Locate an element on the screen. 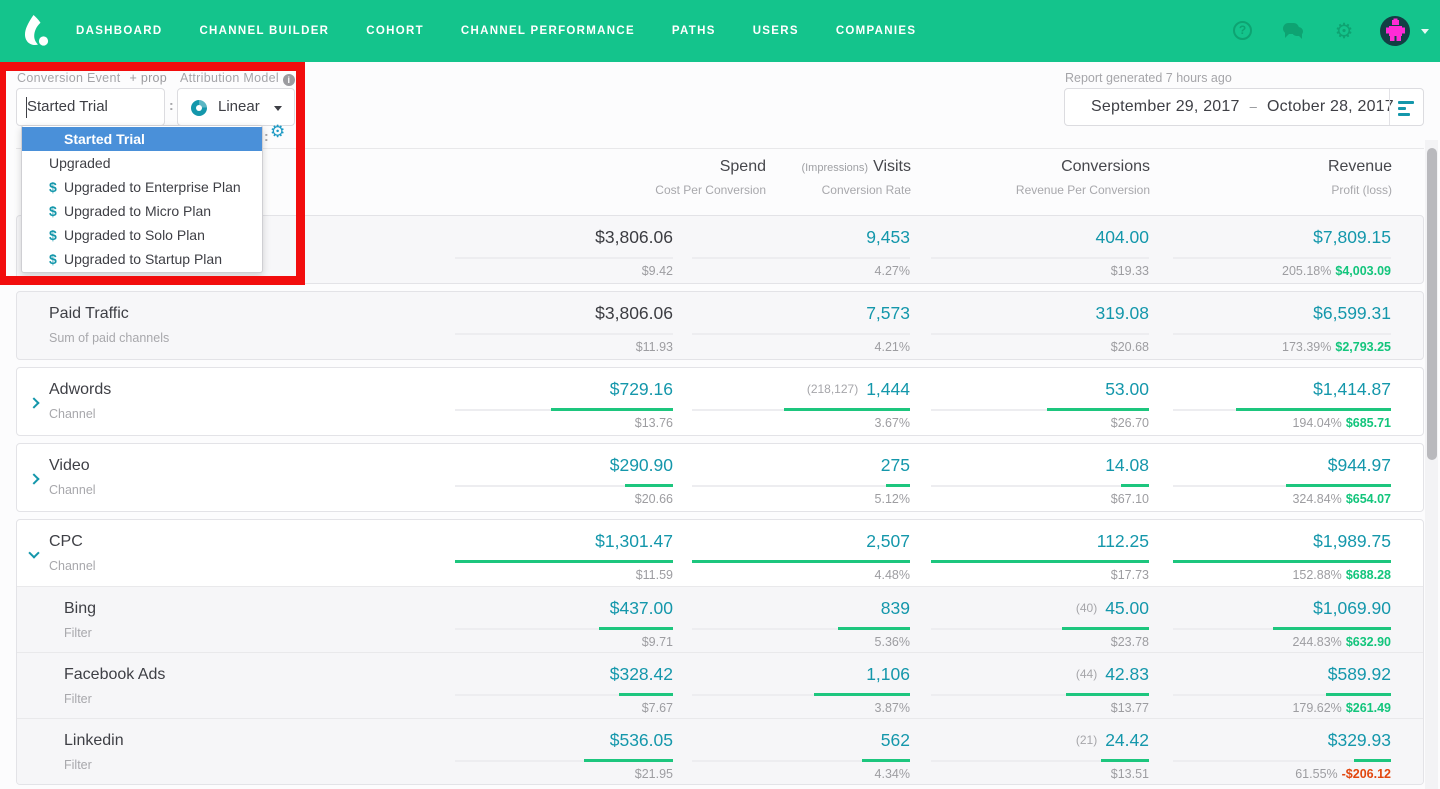 The image size is (1440, 789). nav-item-dashboard: DASHBOARD is located at coordinates (119, 31).